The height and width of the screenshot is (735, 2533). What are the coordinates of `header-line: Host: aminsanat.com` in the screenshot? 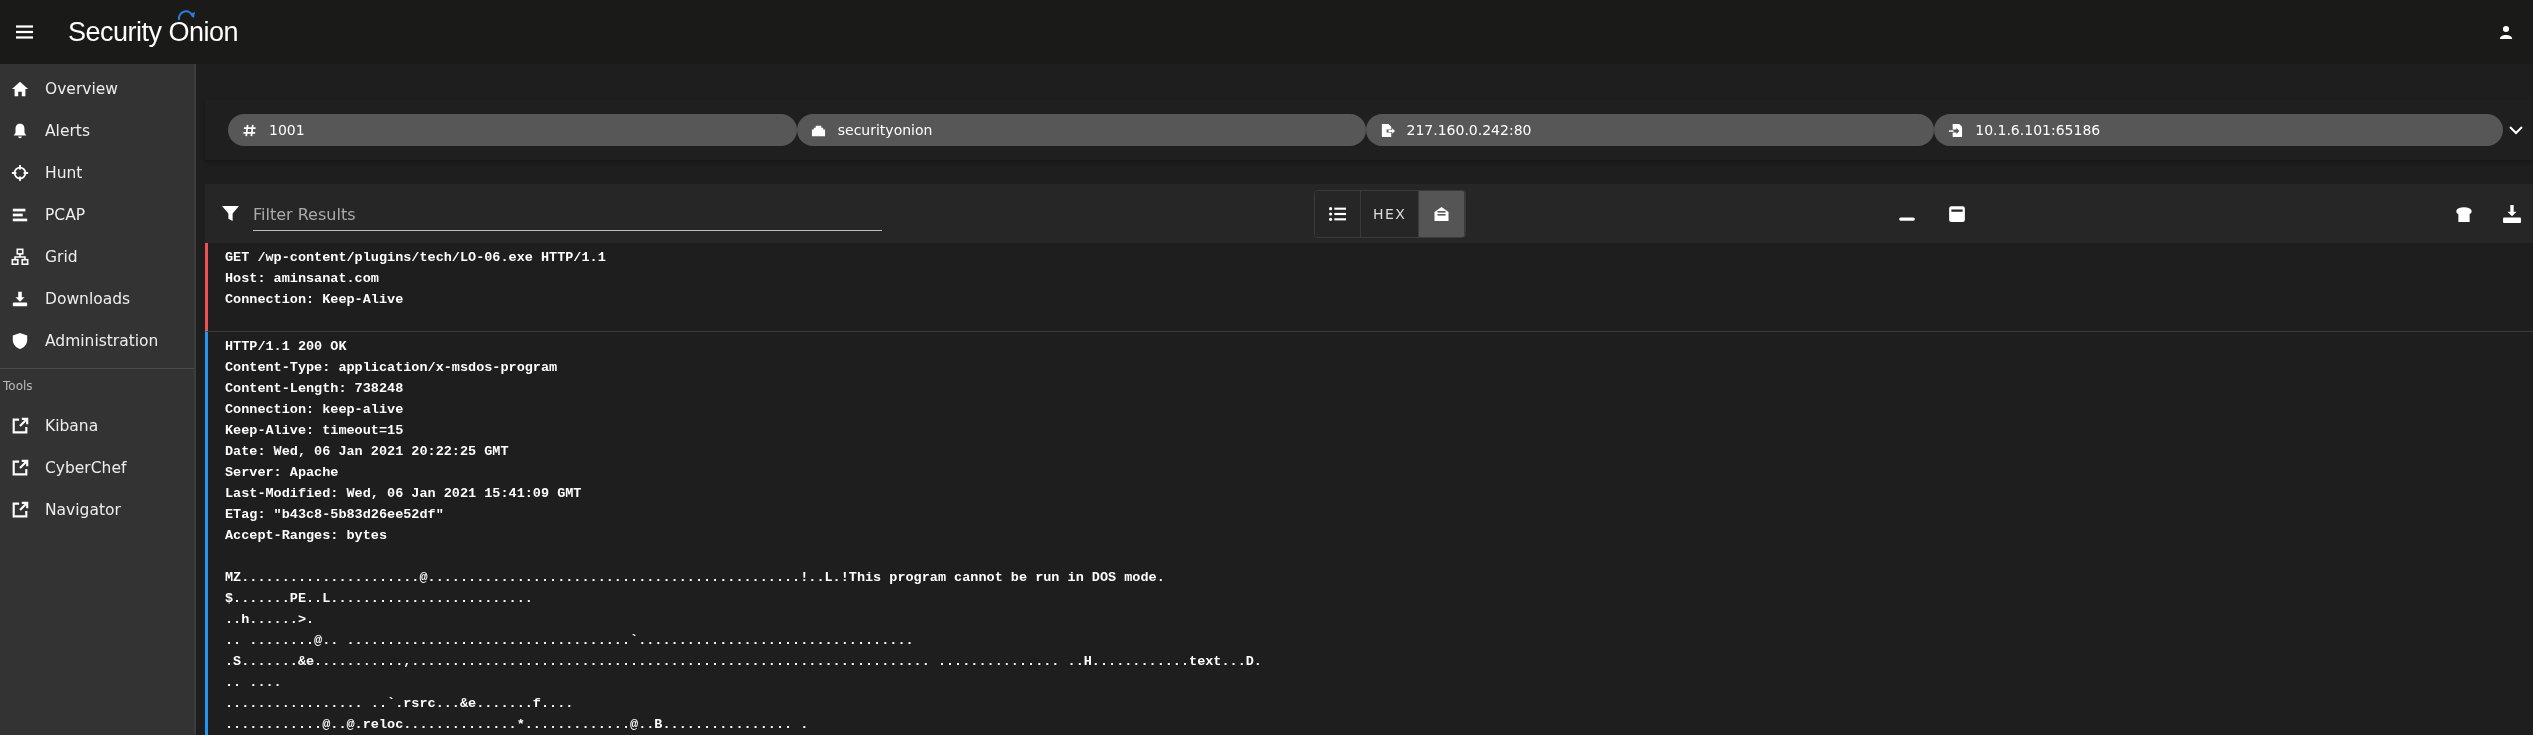 It's located at (302, 278).